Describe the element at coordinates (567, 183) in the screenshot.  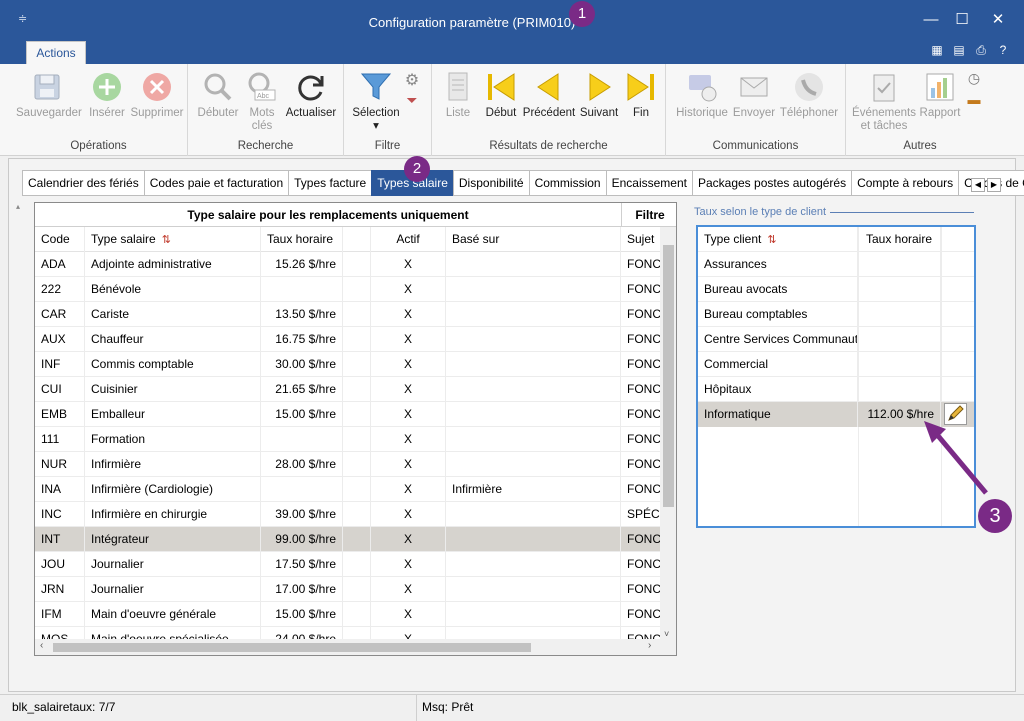
I see `tab-commission: Commission` at that location.